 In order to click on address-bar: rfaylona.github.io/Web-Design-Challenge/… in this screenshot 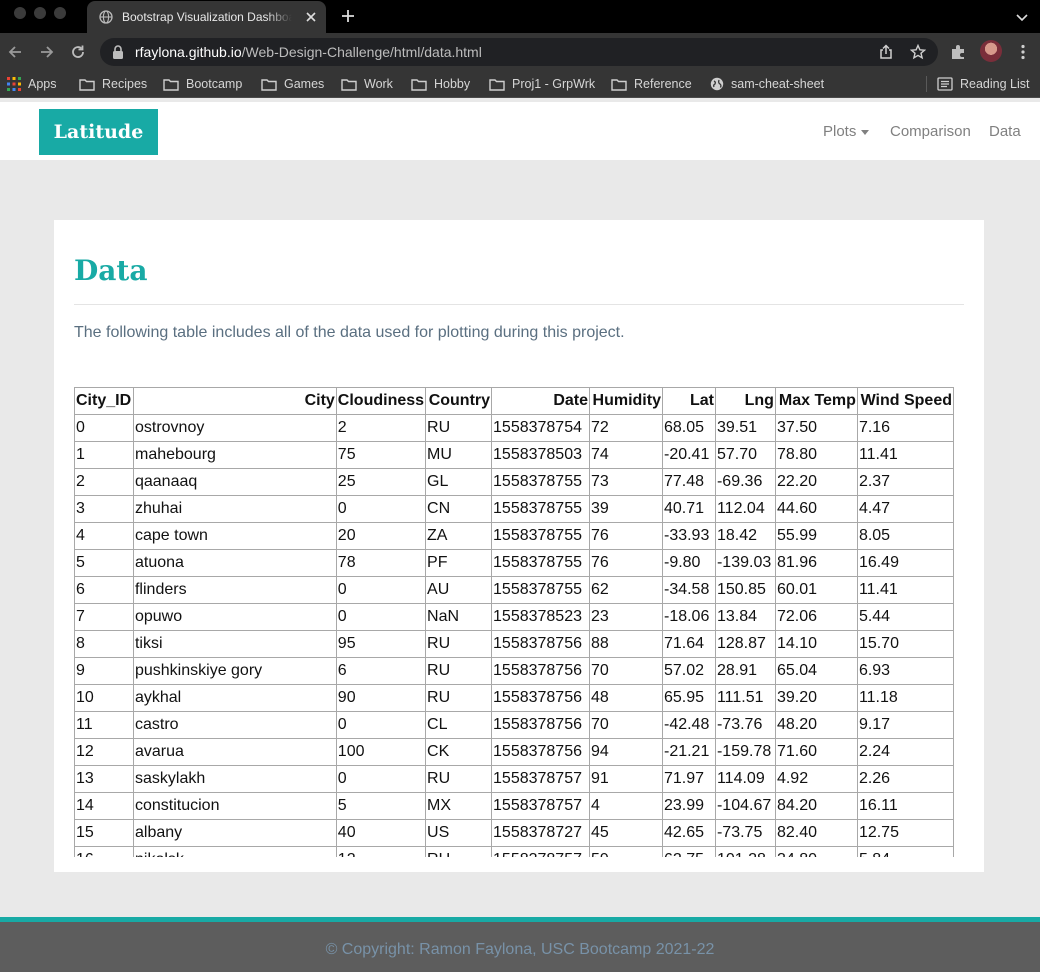, I will do `click(519, 52)`.